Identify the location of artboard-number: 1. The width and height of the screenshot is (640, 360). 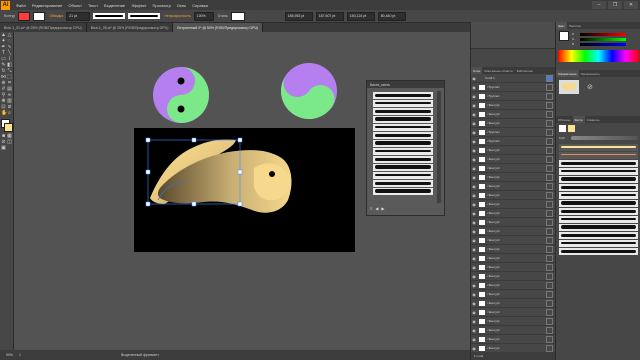
(20, 355).